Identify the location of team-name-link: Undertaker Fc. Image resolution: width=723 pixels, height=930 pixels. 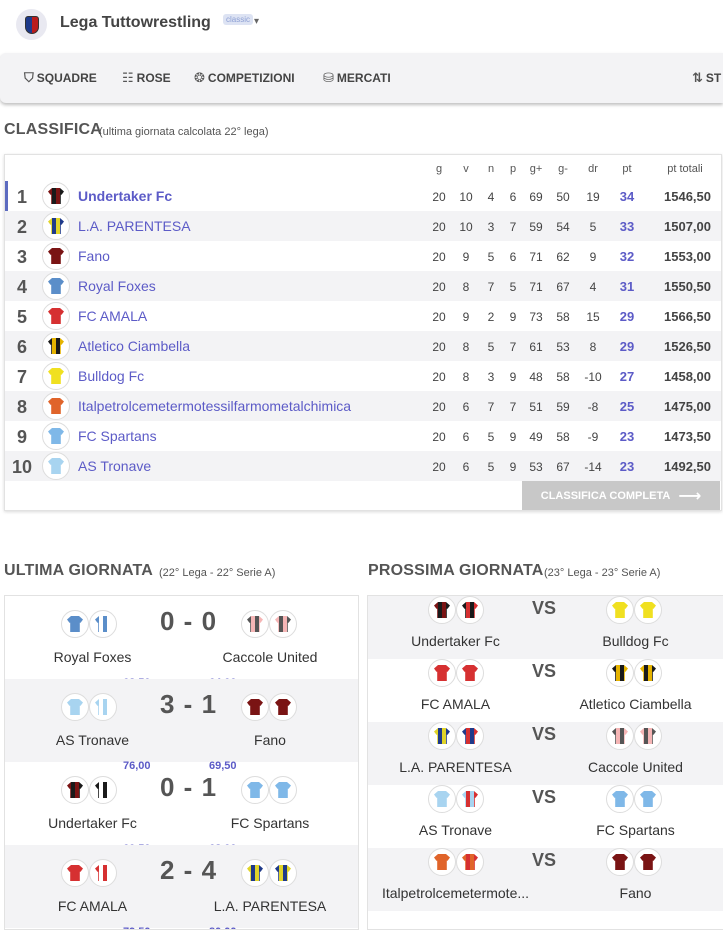
(125, 196).